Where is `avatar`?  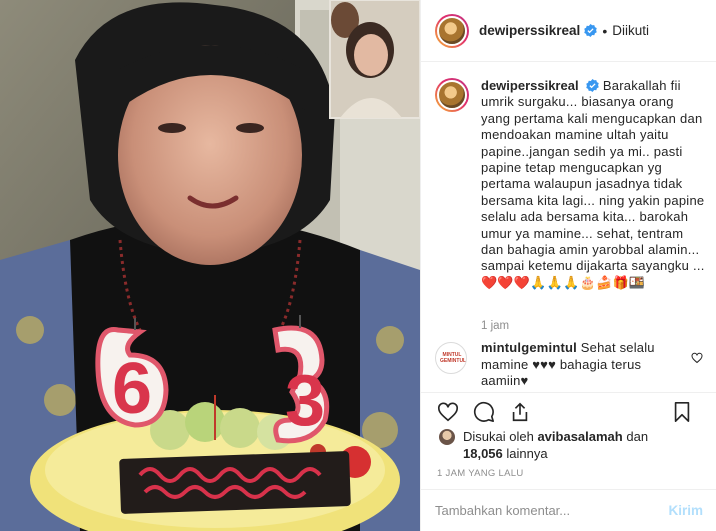 avatar is located at coordinates (452, 30).